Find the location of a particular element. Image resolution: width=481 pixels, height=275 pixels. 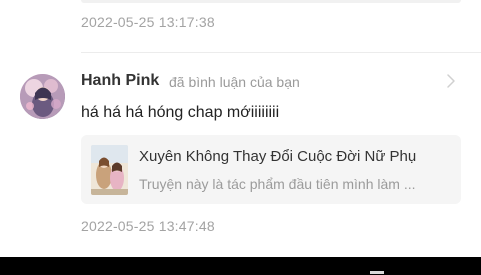

previous-story-card is located at coordinates (271, 1).